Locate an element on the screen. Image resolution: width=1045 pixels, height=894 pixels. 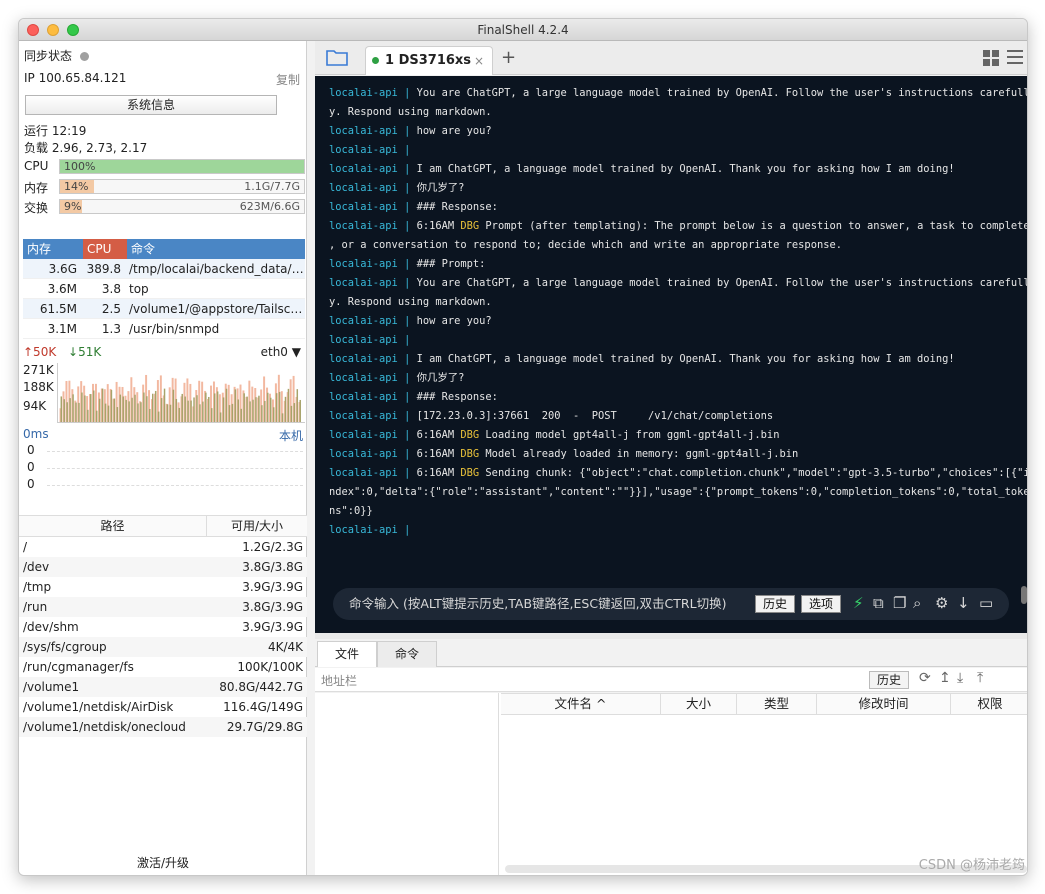
maximize-window-button is located at coordinates (73, 30).